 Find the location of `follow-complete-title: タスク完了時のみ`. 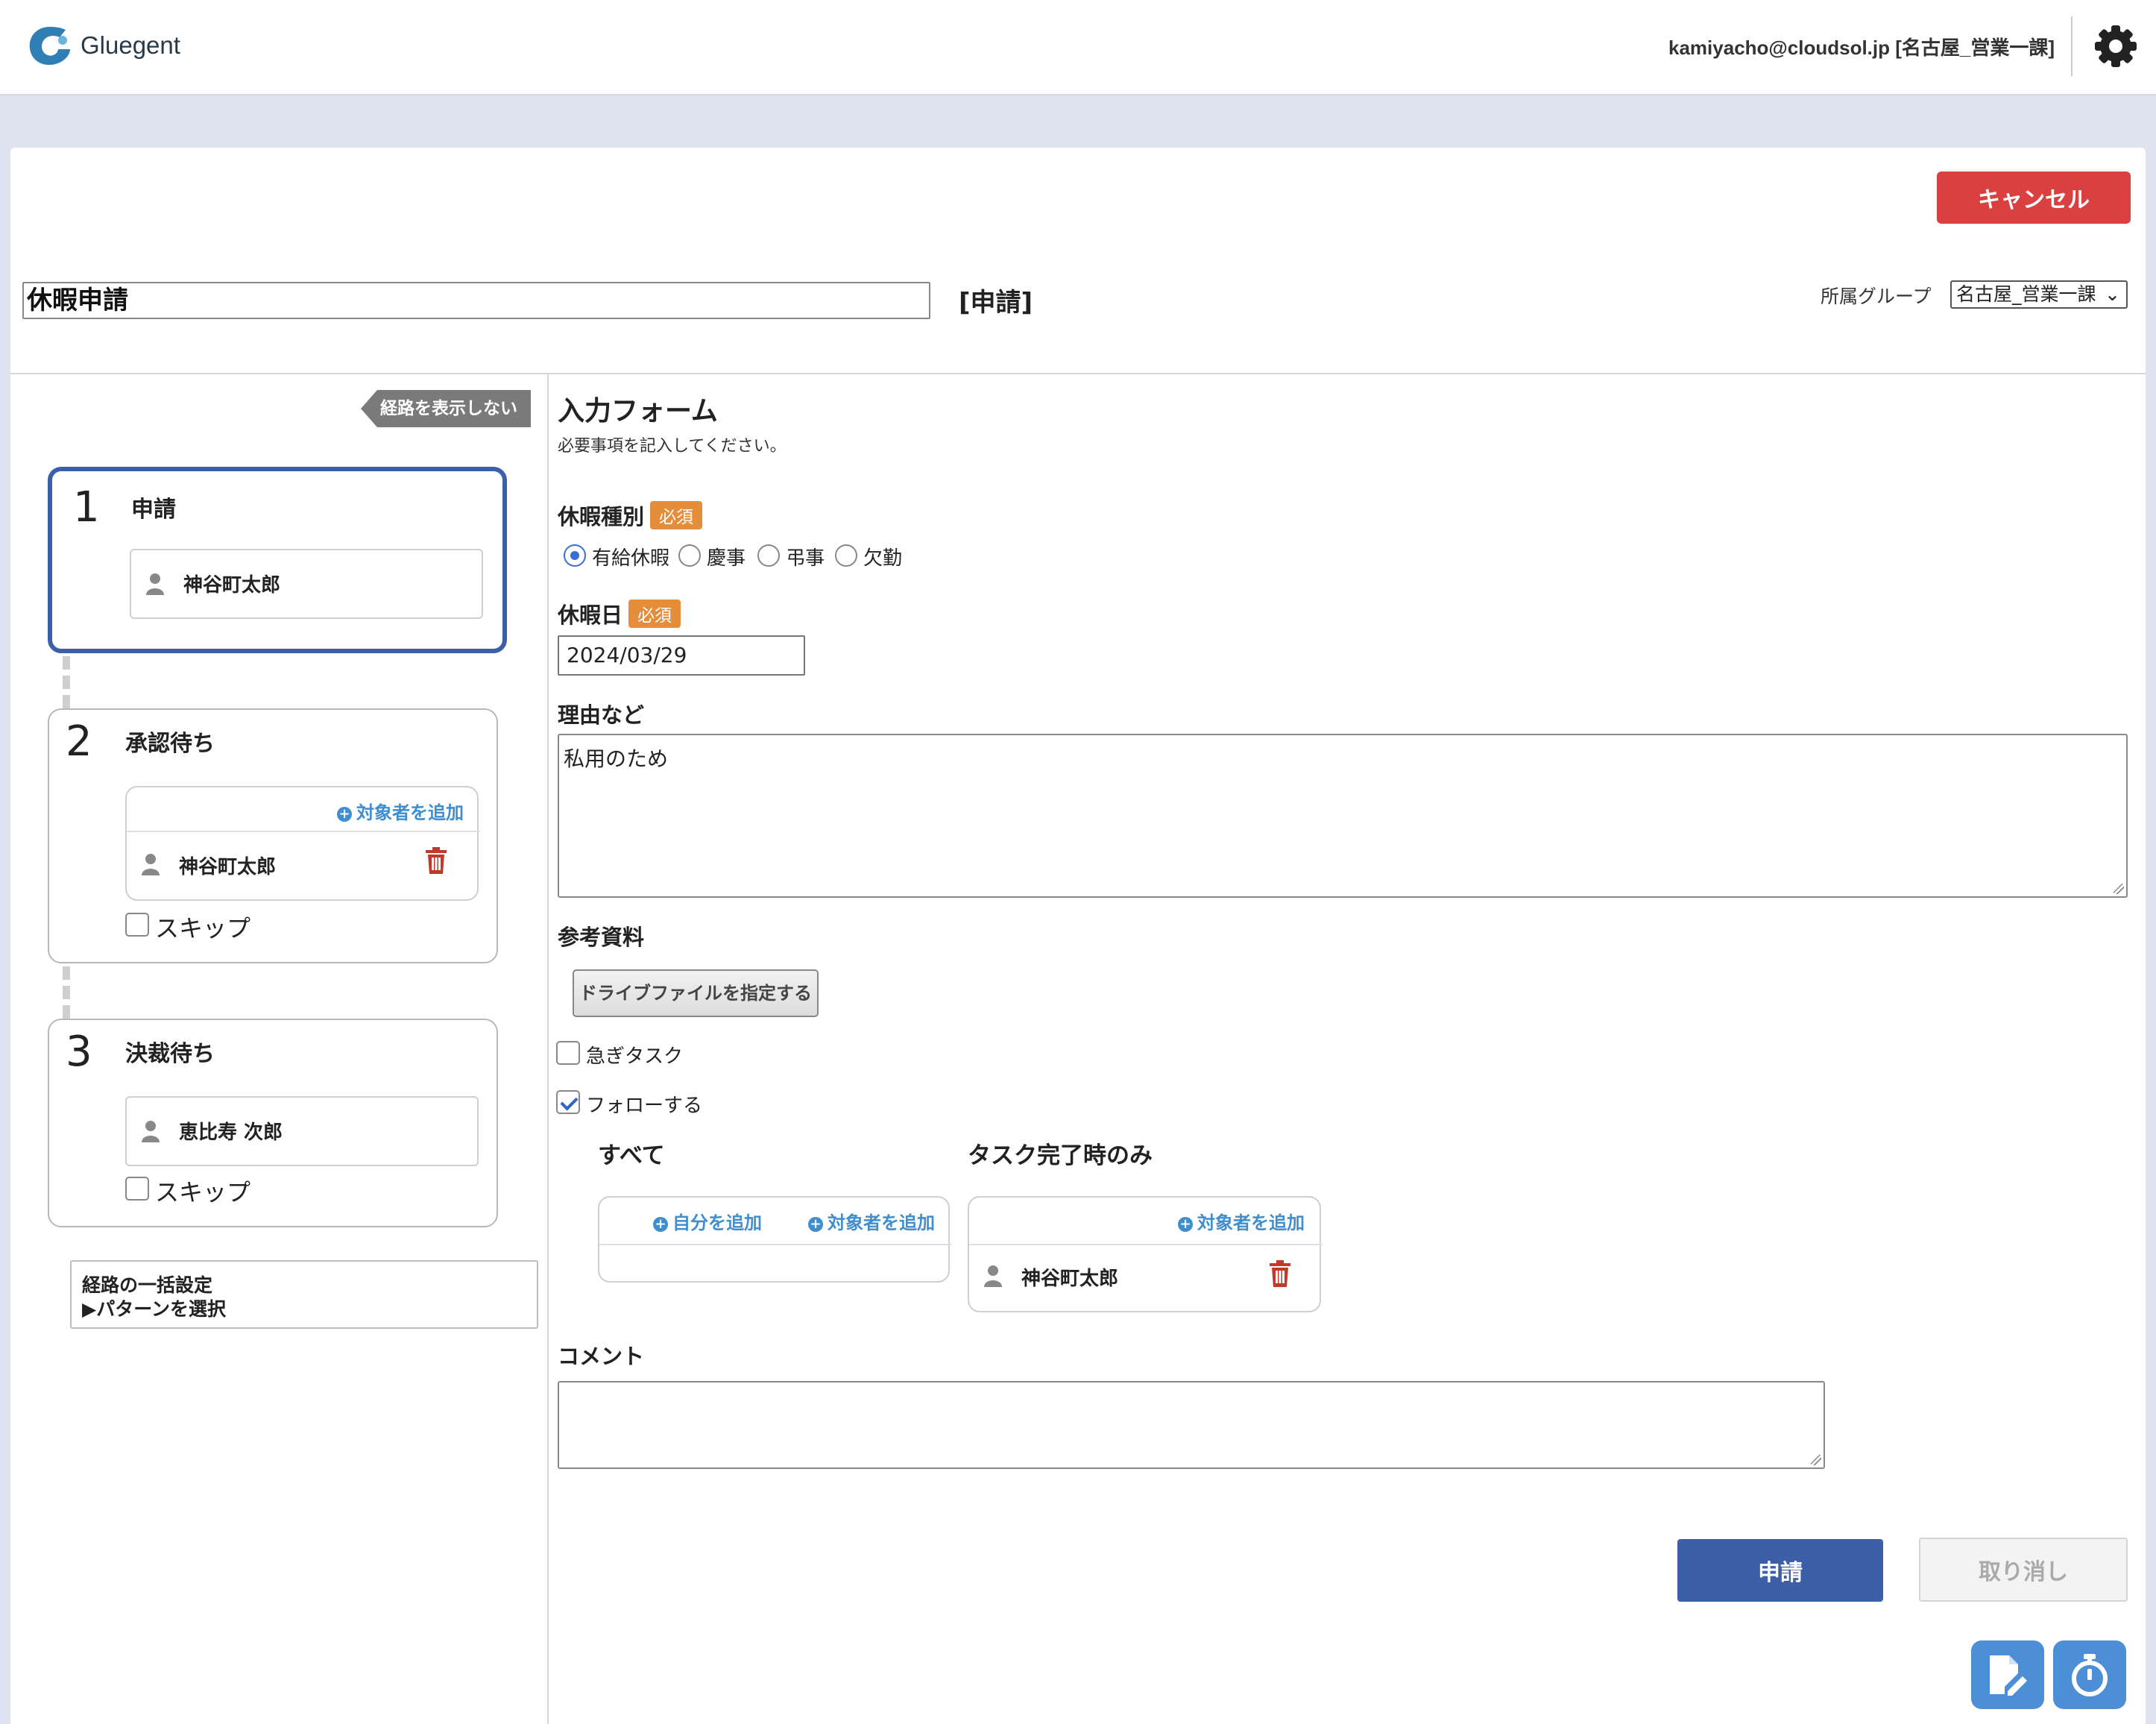

follow-complete-title: タスク完了時のみ is located at coordinates (1060, 1155).